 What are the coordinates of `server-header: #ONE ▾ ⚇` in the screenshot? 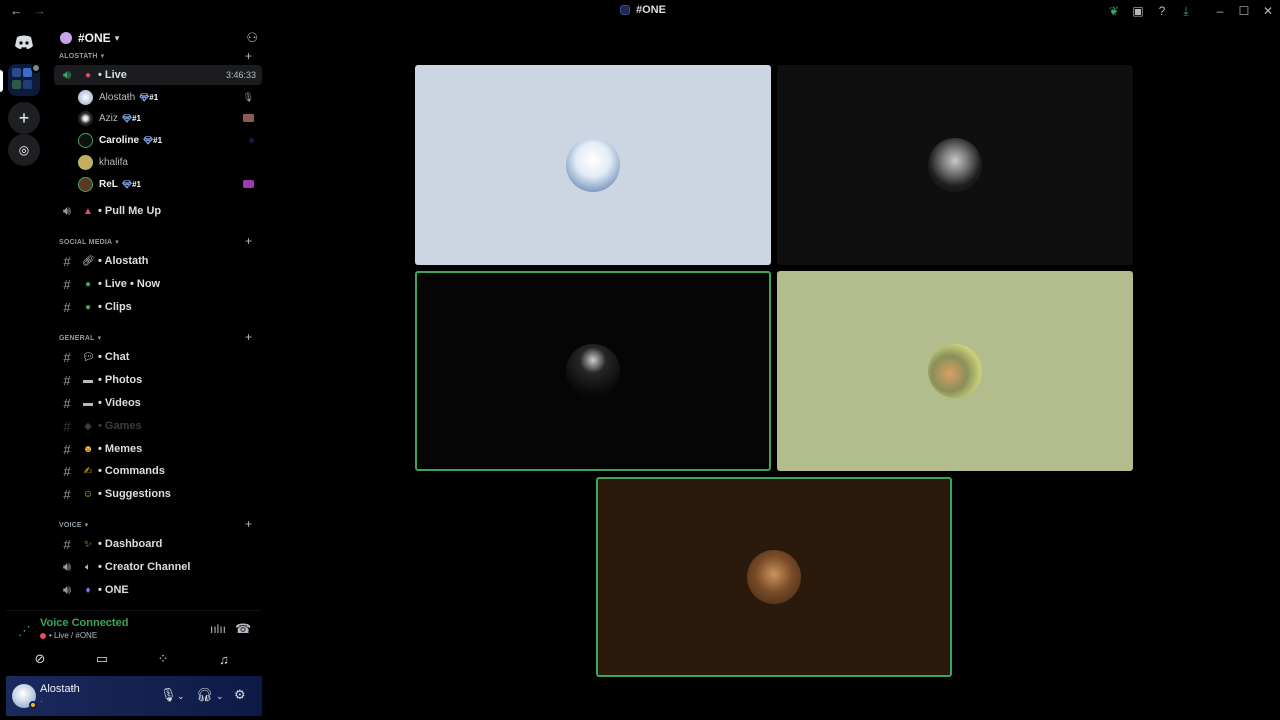 It's located at (157, 38).